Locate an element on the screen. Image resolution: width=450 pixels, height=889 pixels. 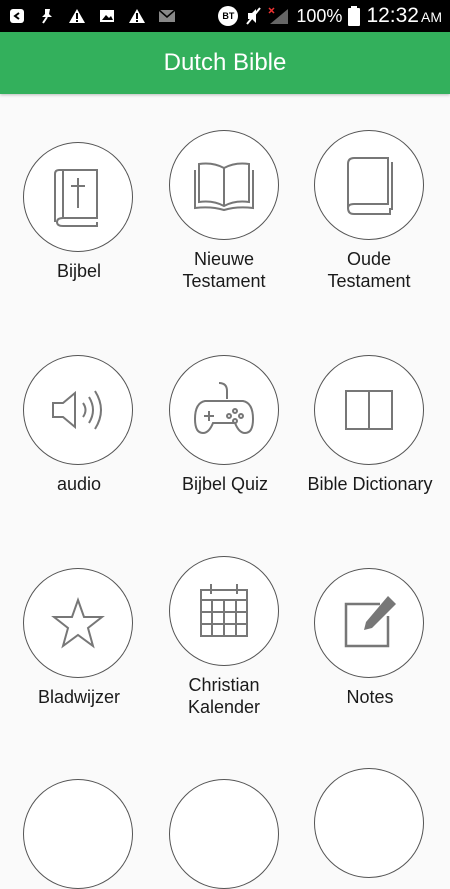
book-outline-icon is located at coordinates (369, 410).